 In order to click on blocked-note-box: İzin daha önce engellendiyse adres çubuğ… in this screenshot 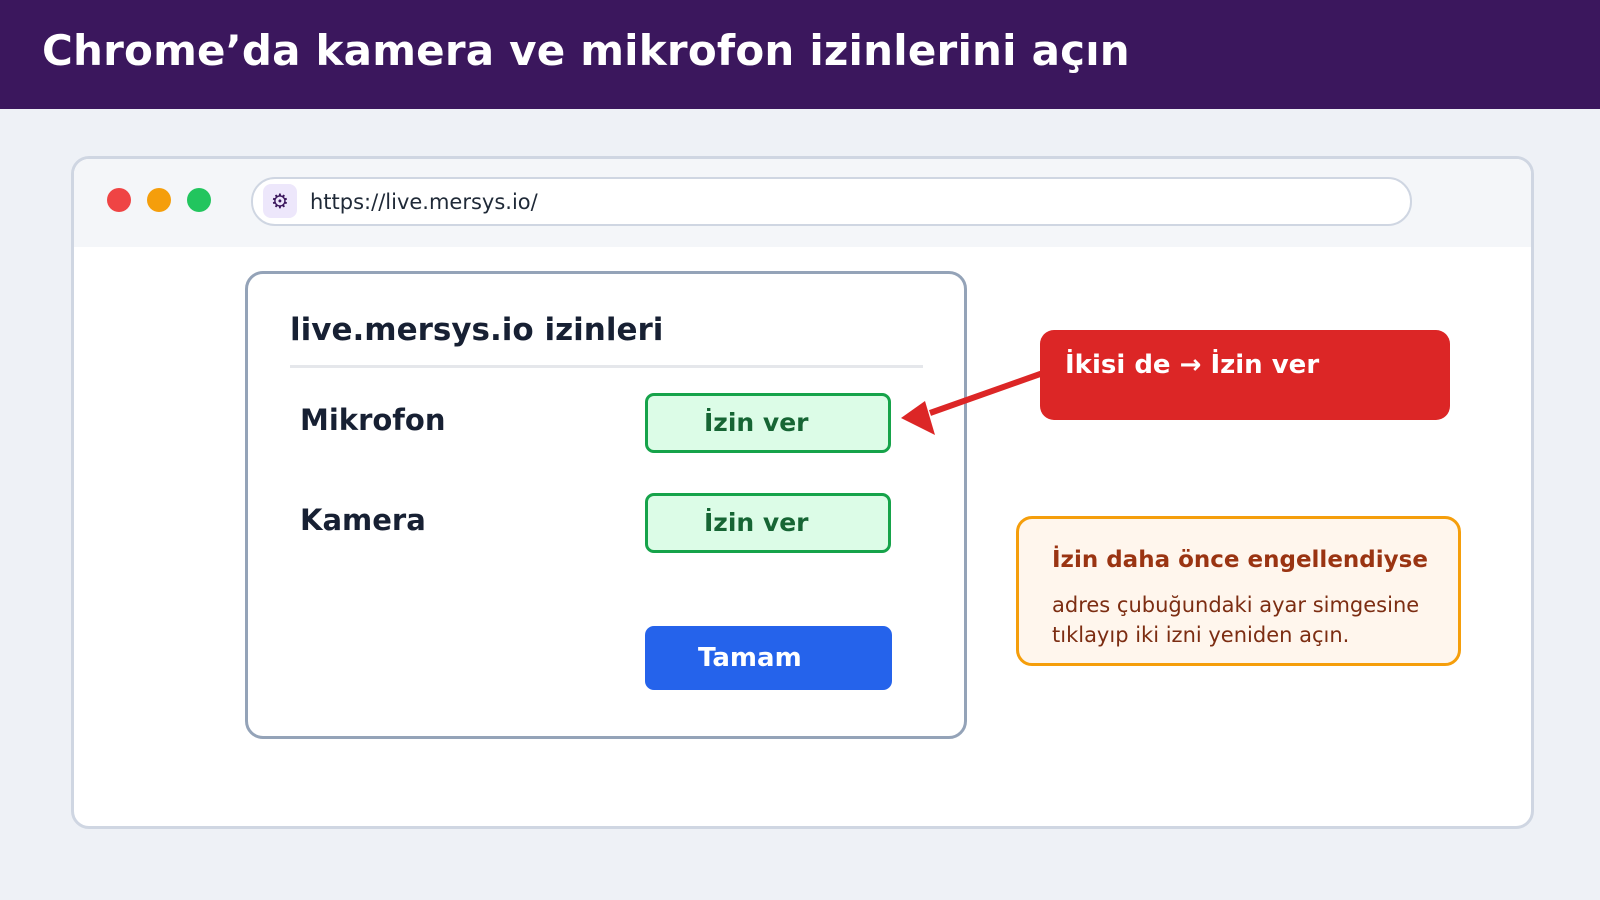, I will do `click(1238, 591)`.